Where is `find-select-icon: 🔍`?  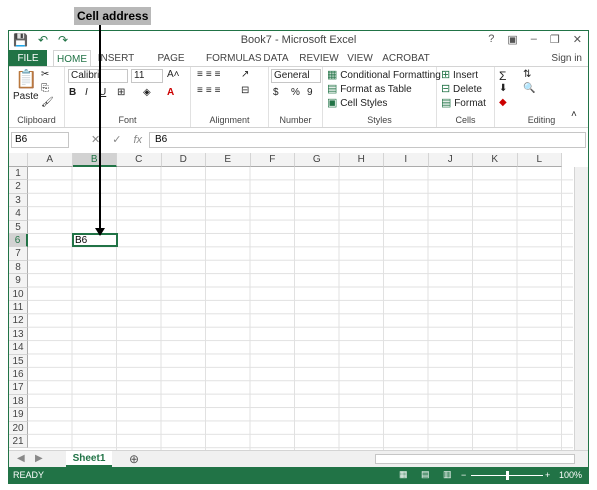
find-select-icon: 🔍 is located at coordinates (529, 88).